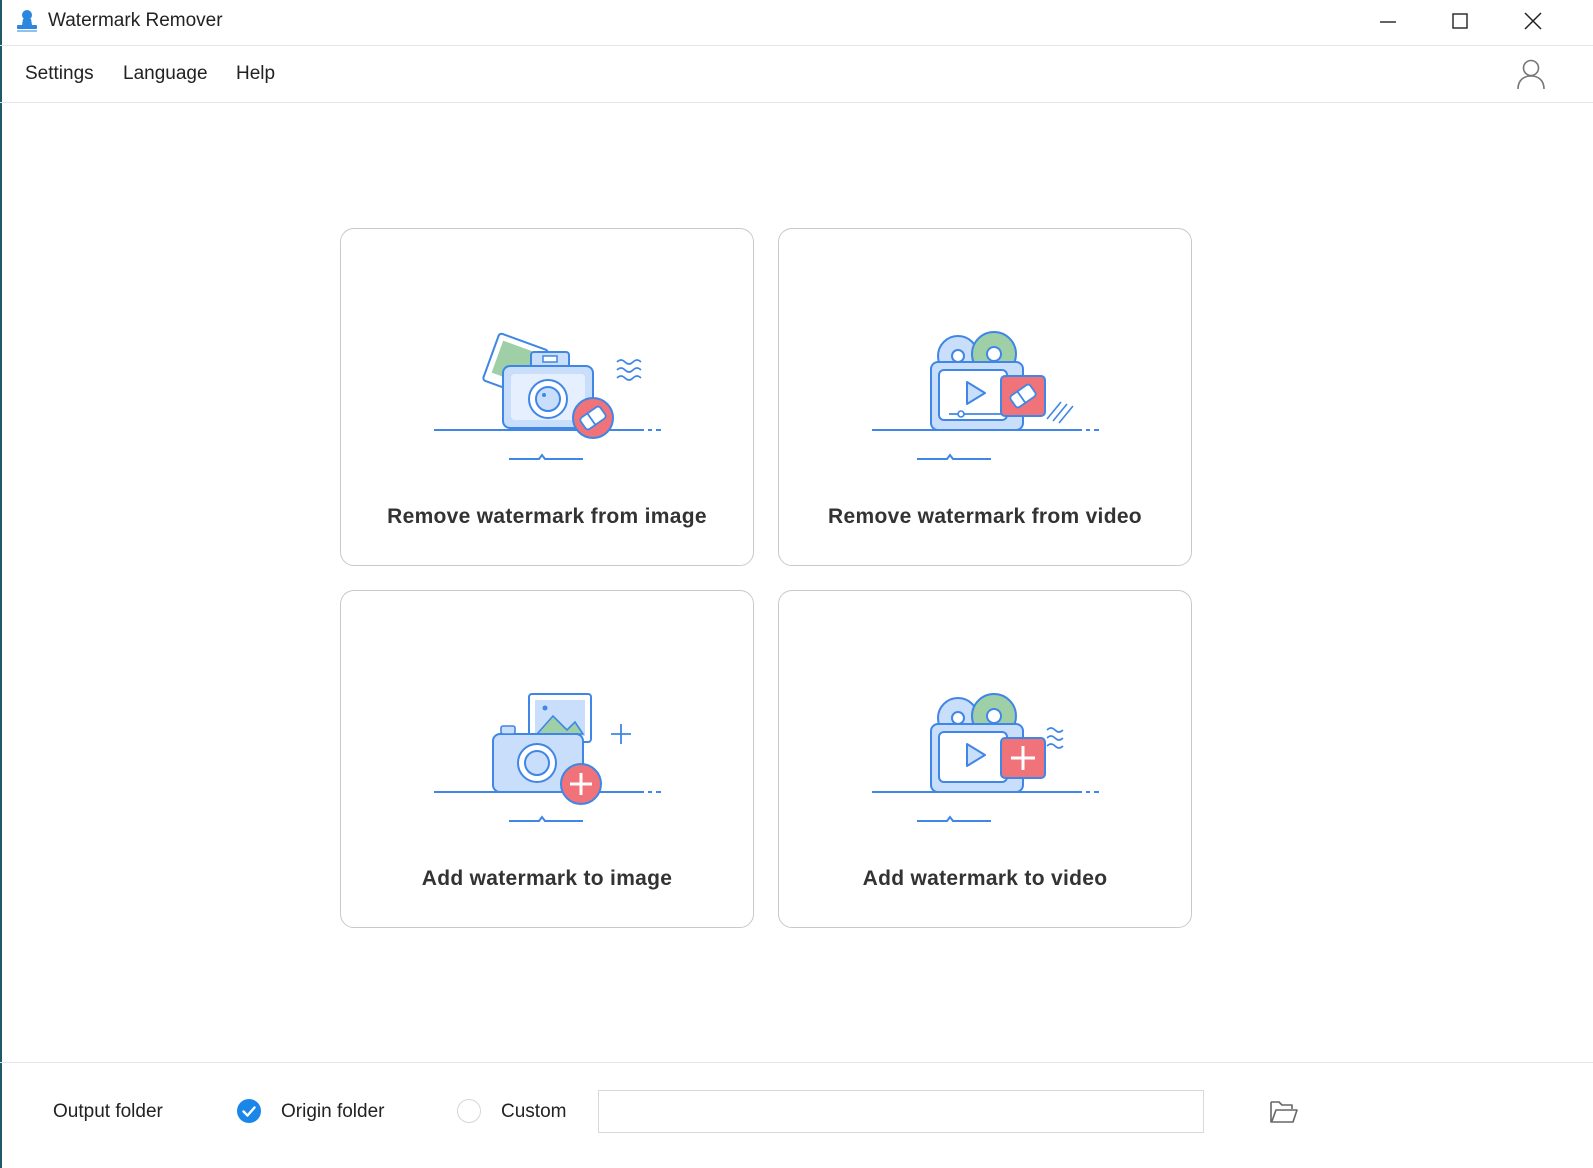  I want to click on custom-radio, so click(469, 1111).